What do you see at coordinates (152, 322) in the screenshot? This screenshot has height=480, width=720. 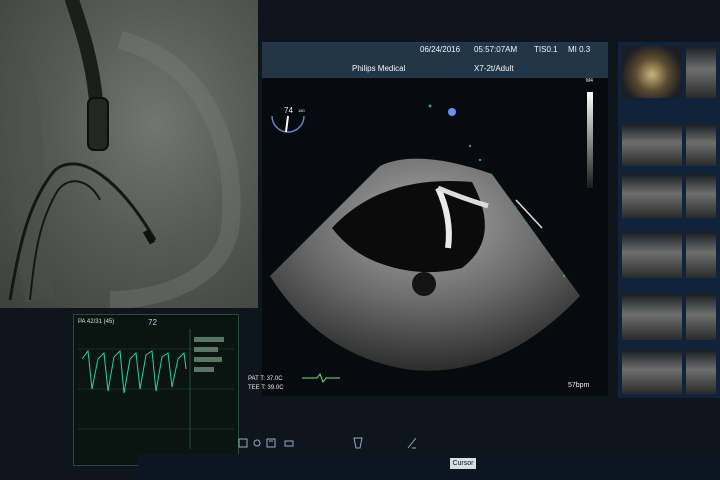 I see `hr-value: 72` at bounding box center [152, 322].